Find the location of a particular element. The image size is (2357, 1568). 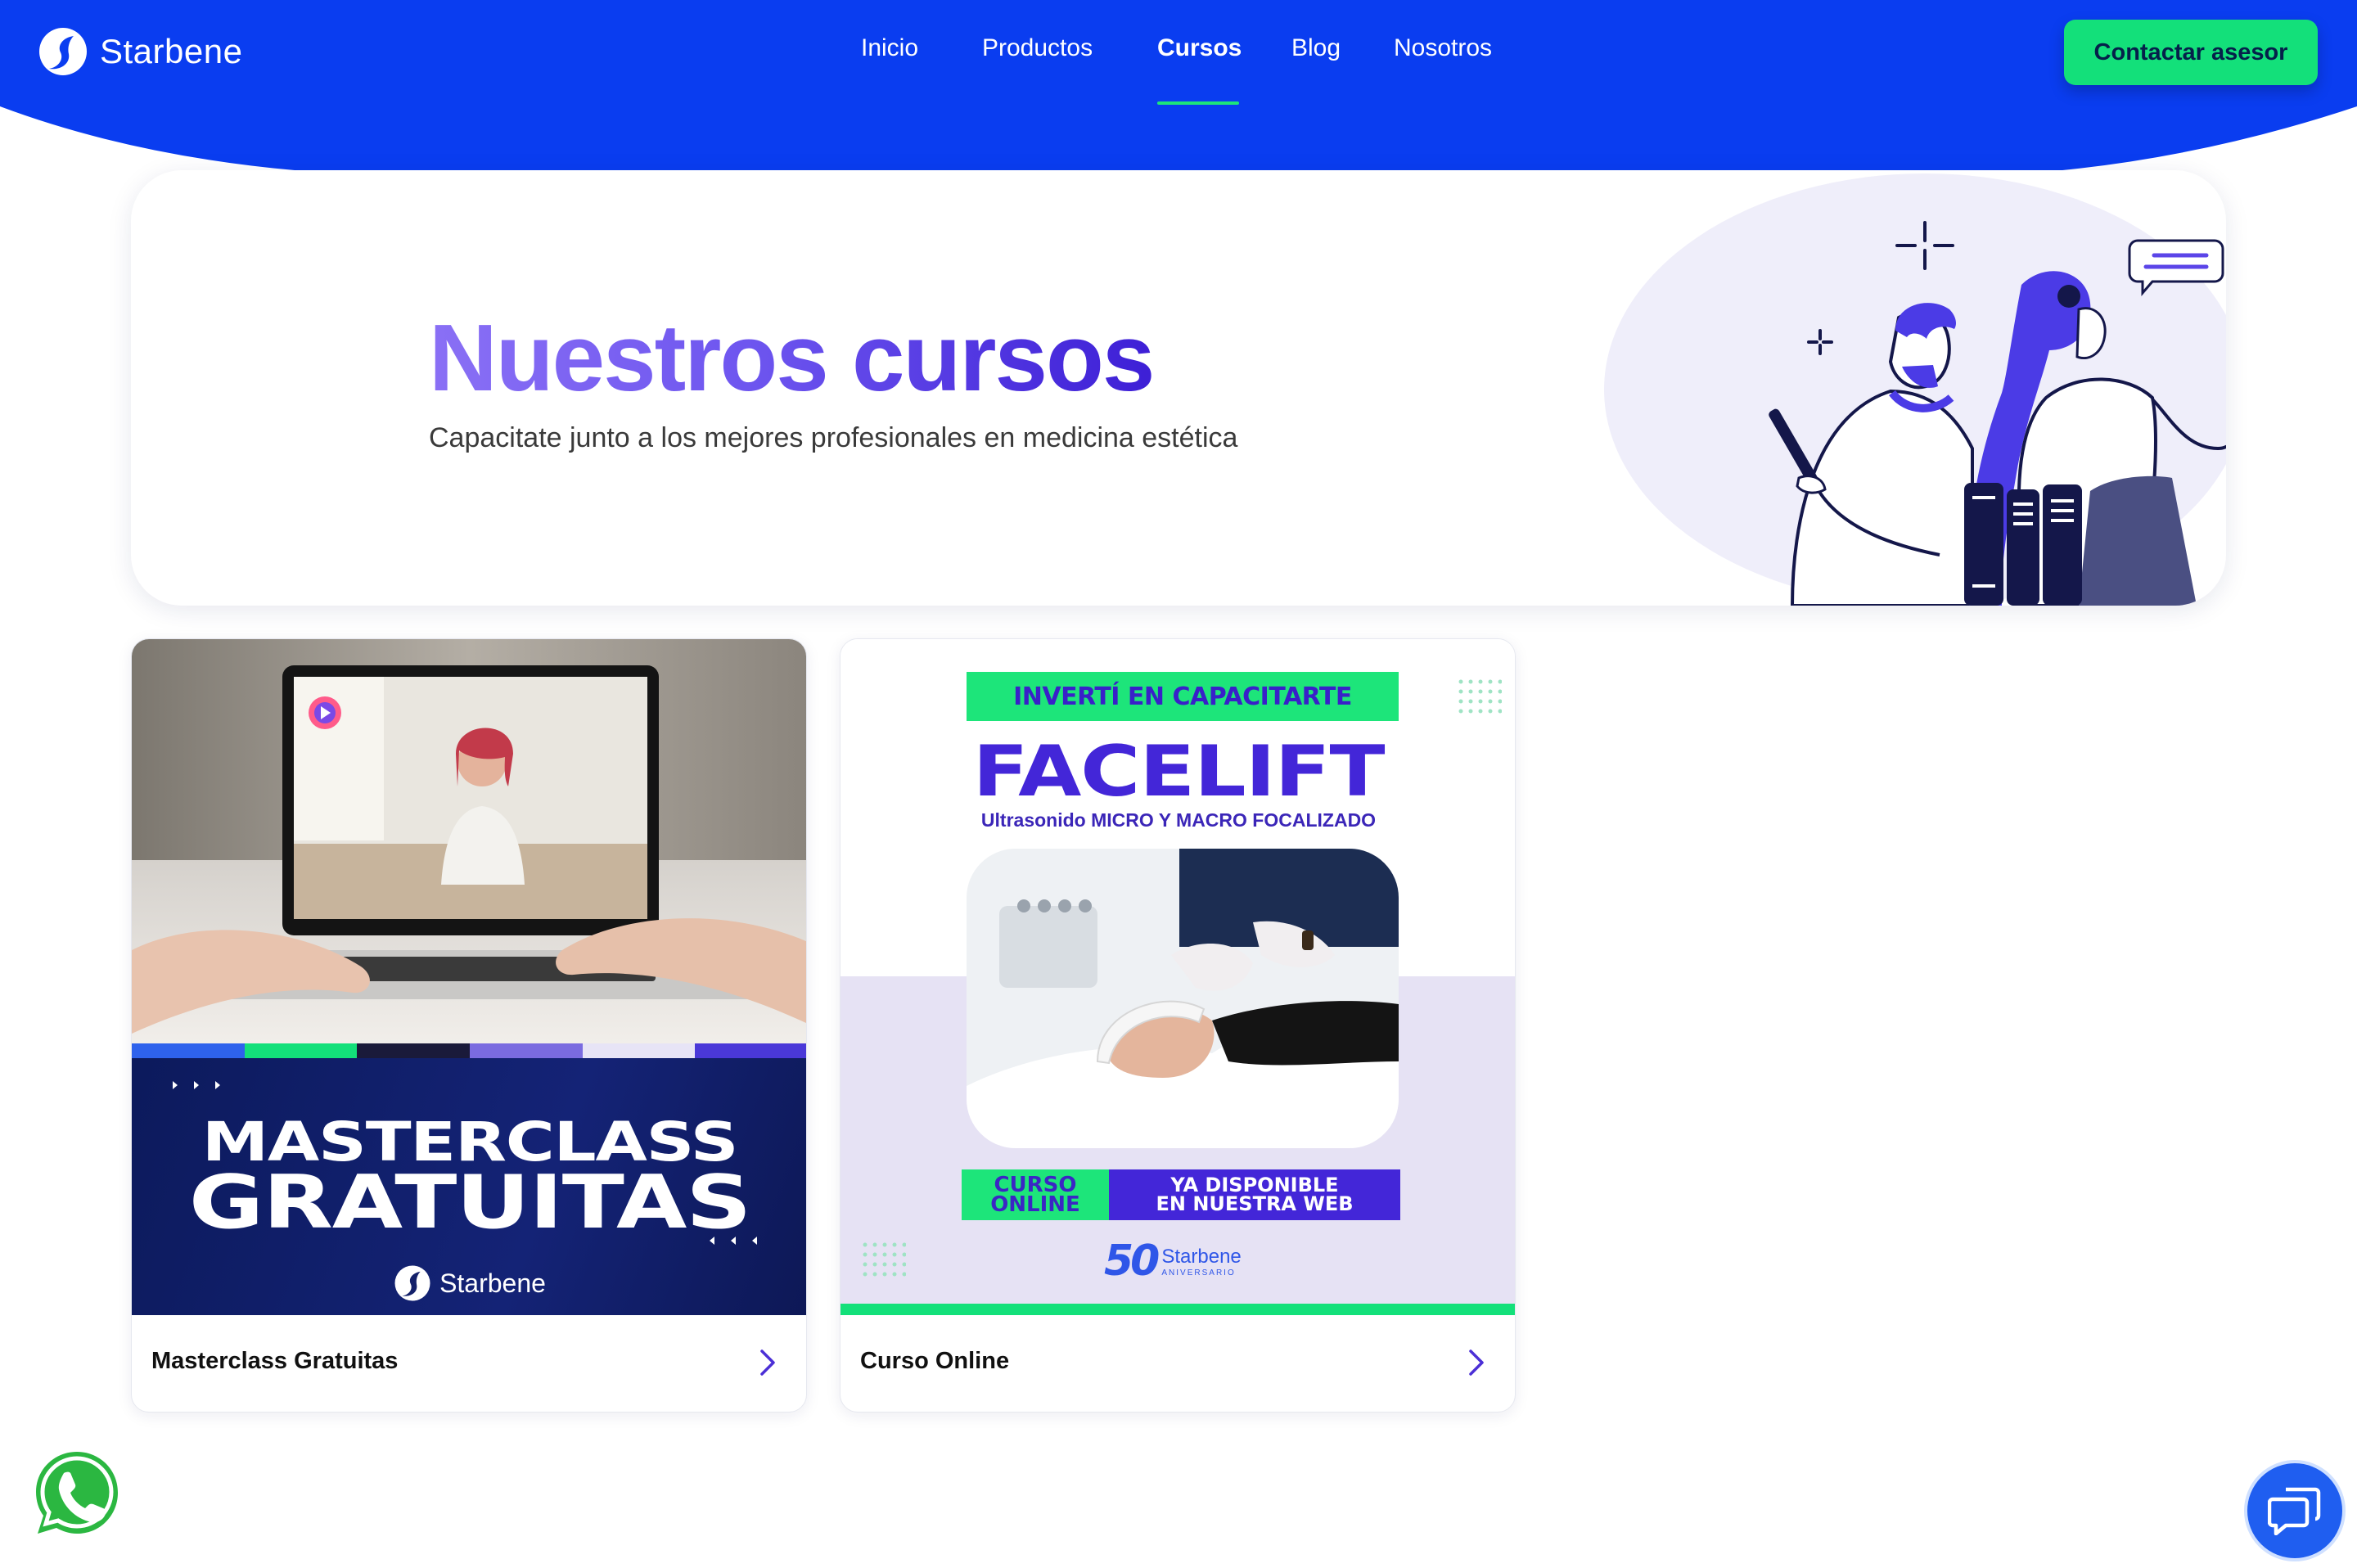

nav-cursos: Cursos is located at coordinates (1199, 48).